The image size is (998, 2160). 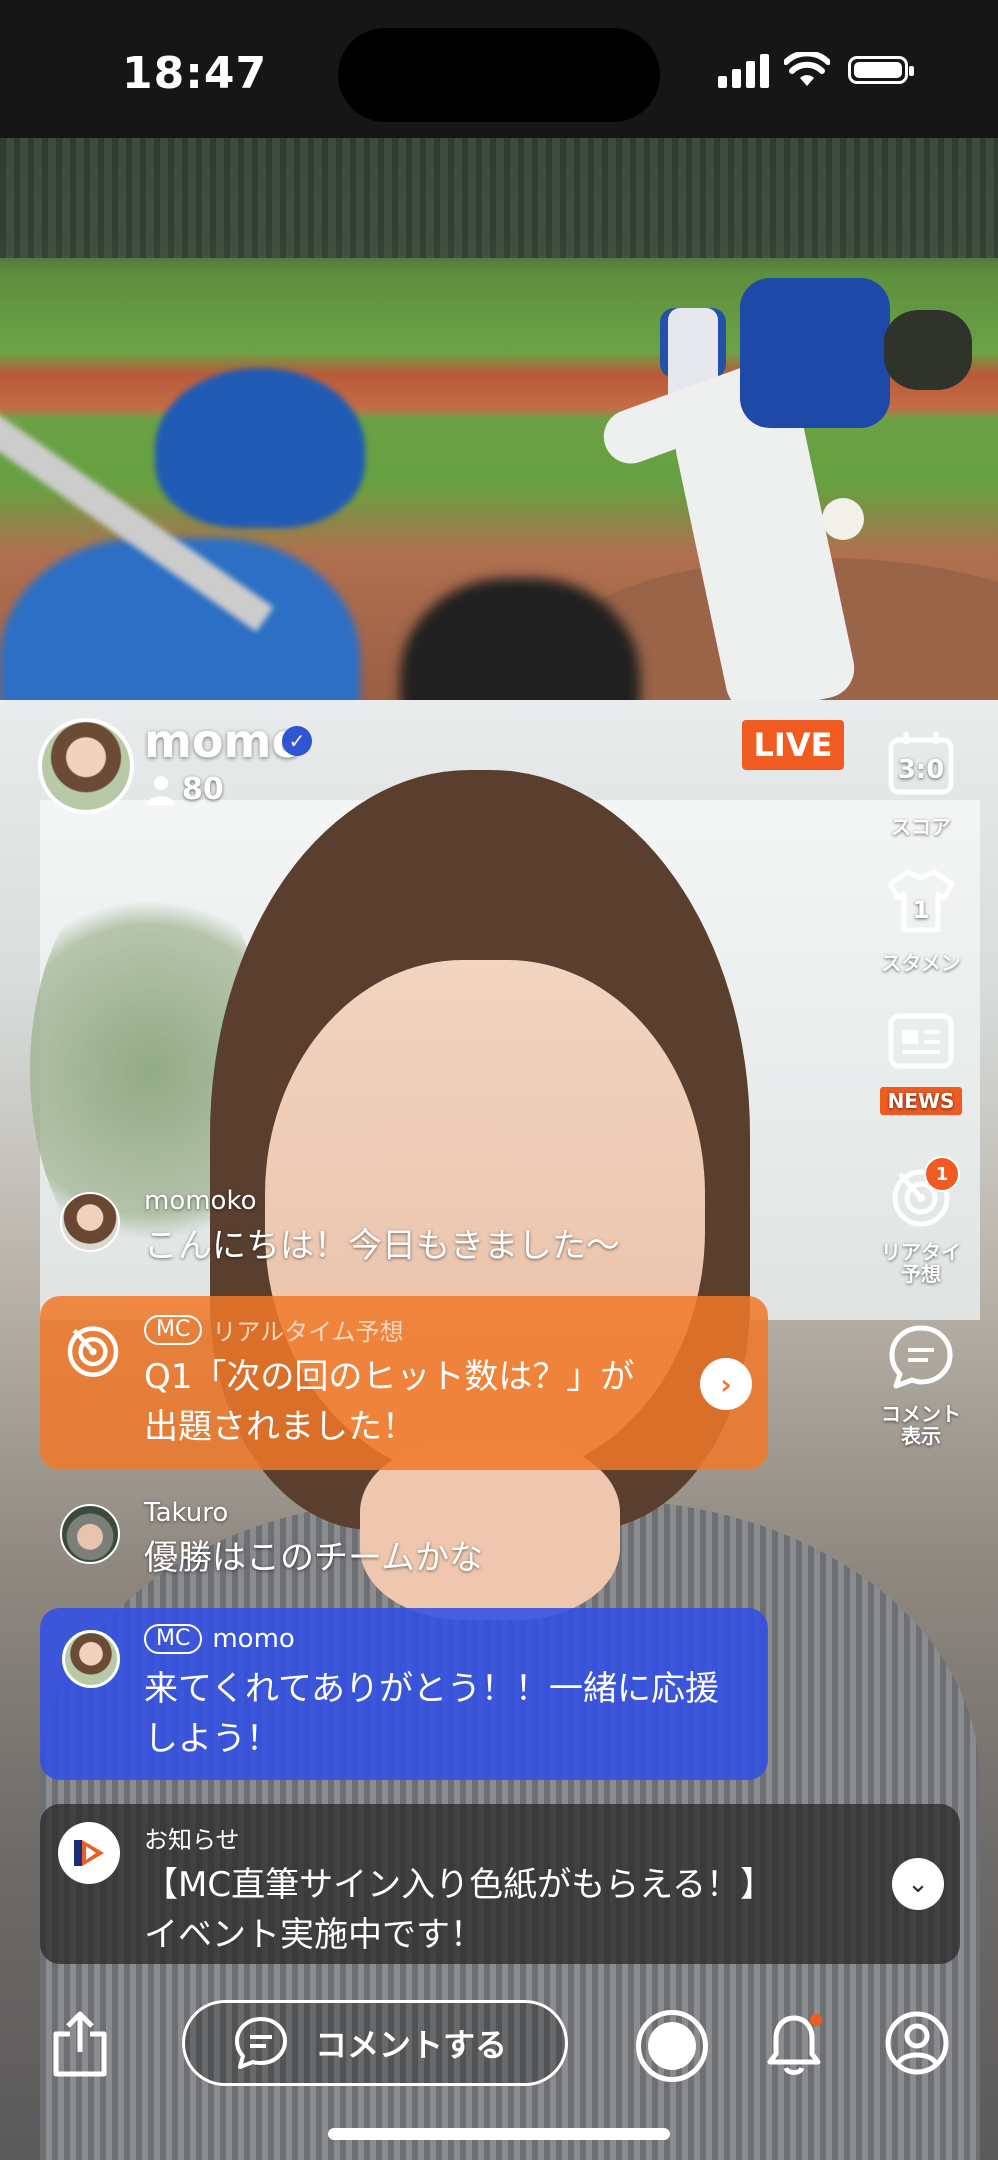 What do you see at coordinates (186, 1513) in the screenshot?
I see `commenter-name: Takuro` at bounding box center [186, 1513].